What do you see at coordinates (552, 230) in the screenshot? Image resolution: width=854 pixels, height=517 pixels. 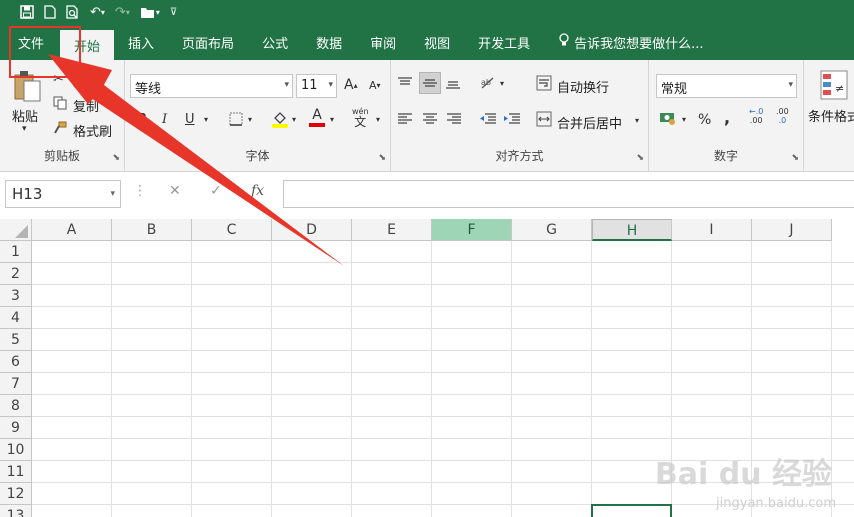 I see `column-header-g: G` at bounding box center [552, 230].